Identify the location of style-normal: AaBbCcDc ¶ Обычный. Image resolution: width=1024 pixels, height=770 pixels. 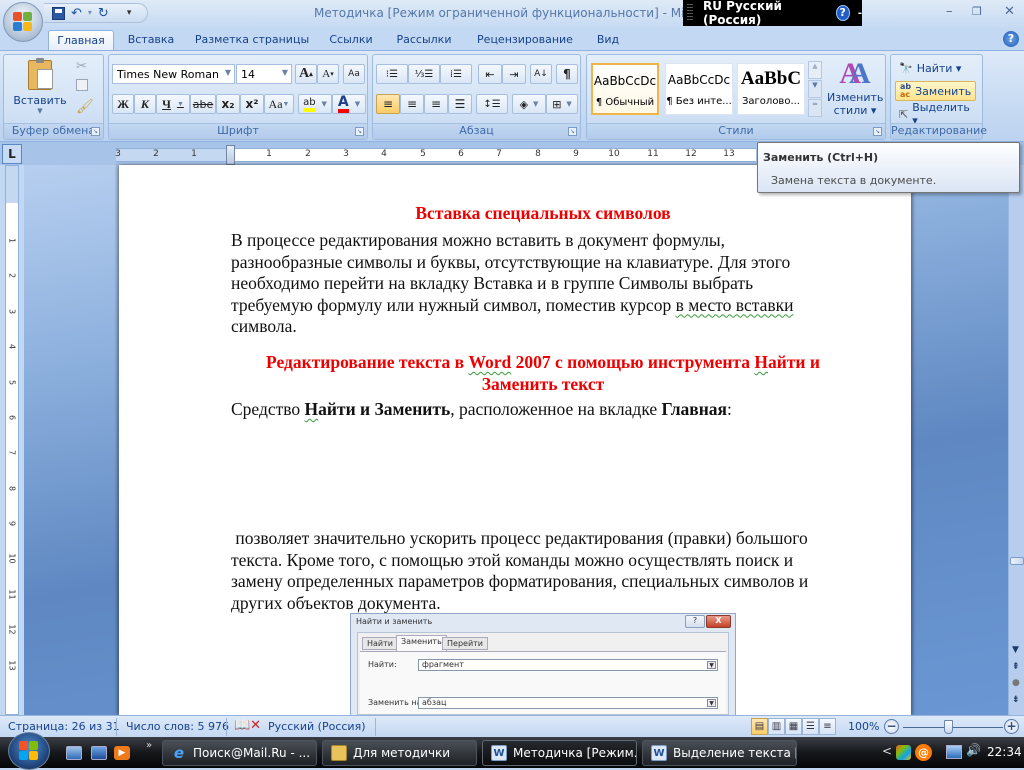
(625, 89).